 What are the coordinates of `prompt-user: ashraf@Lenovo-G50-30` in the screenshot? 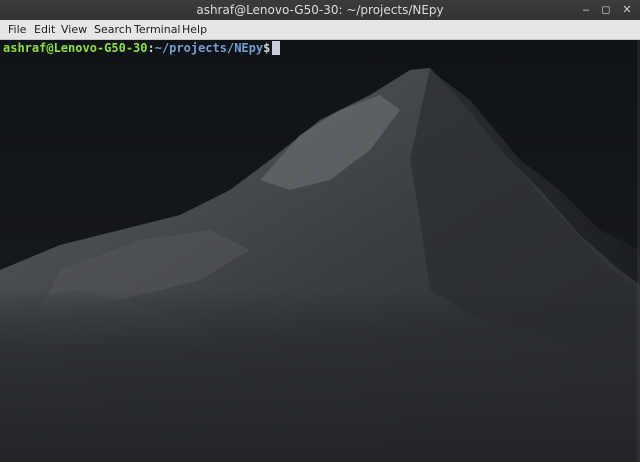 It's located at (75, 48).